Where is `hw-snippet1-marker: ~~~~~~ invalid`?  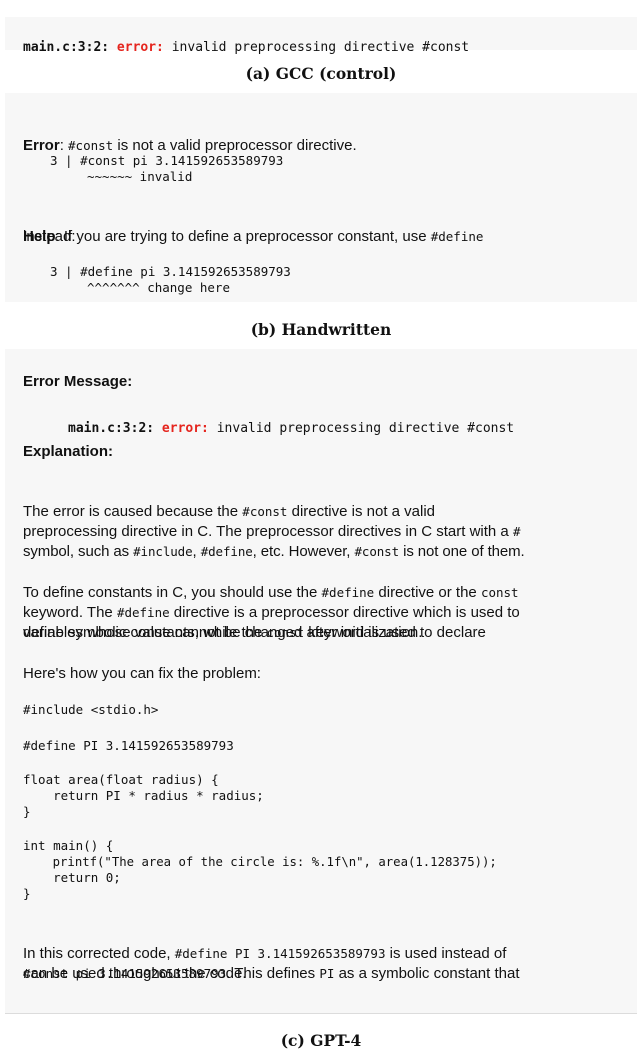
hw-snippet1-marker: ~~~~~~ invalid is located at coordinates (140, 176).